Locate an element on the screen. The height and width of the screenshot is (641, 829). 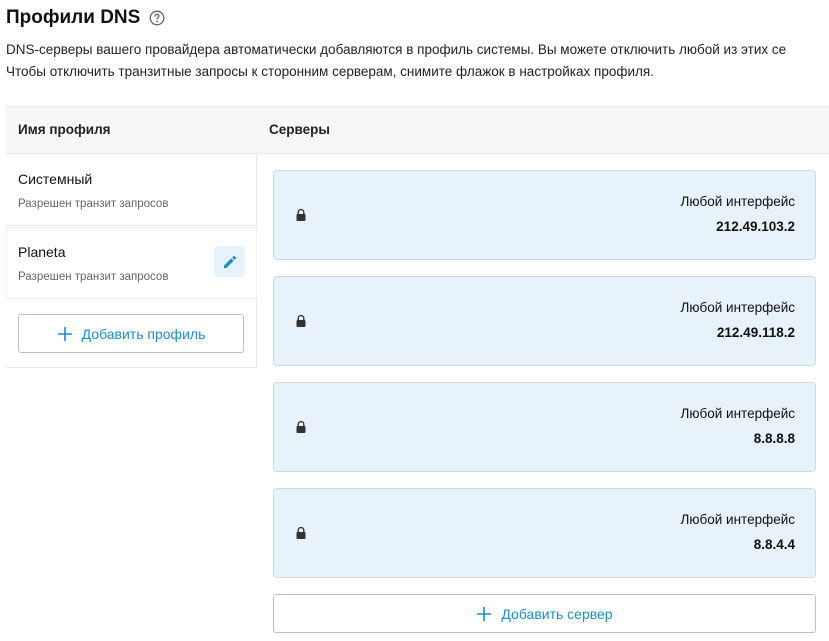
profile-name: Системный is located at coordinates (55, 179).